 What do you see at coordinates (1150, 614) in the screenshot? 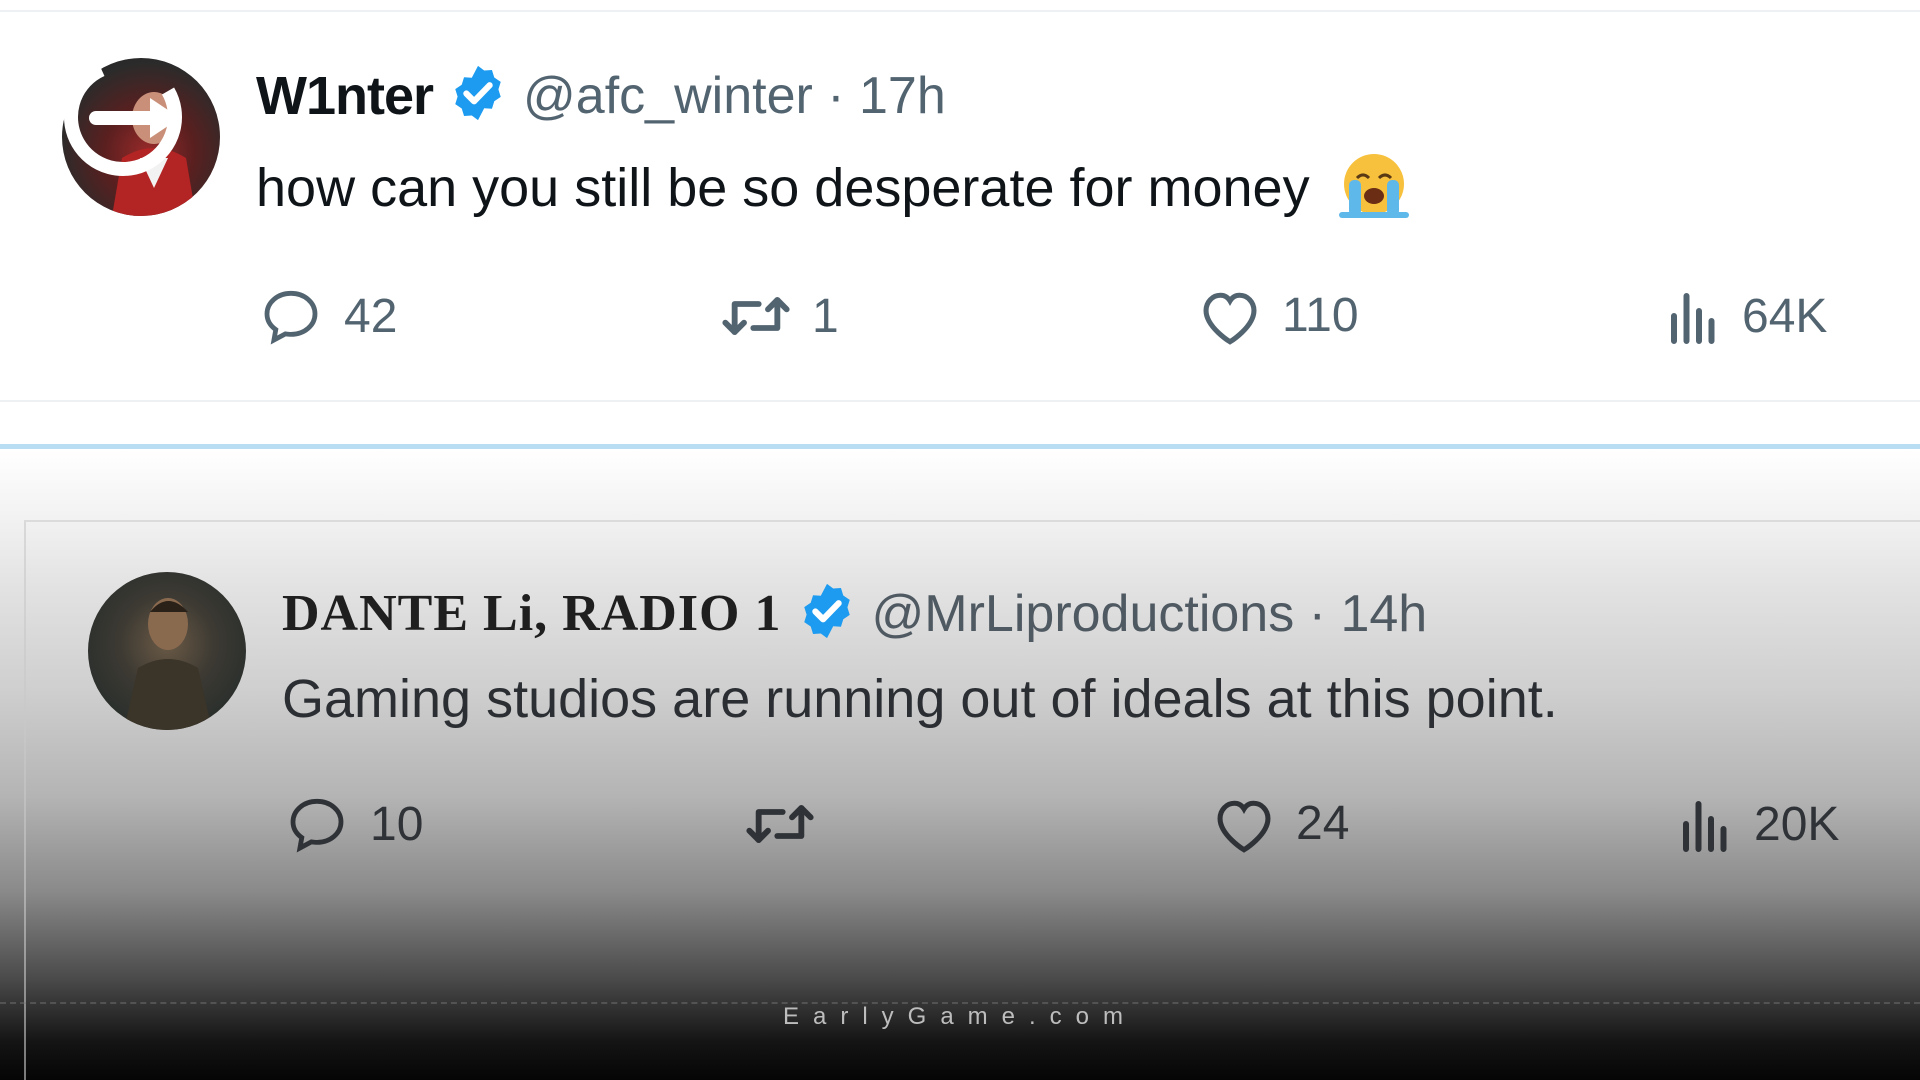
I see `handle-timestamp: @MrLiproductions · 14h` at bounding box center [1150, 614].